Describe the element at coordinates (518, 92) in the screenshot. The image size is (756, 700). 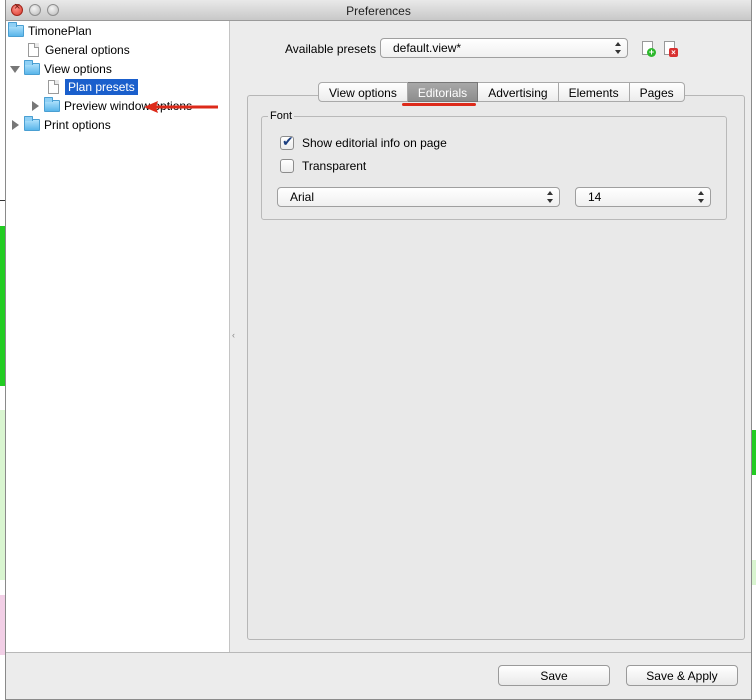
I see `tab-advertising: Advertising` at that location.